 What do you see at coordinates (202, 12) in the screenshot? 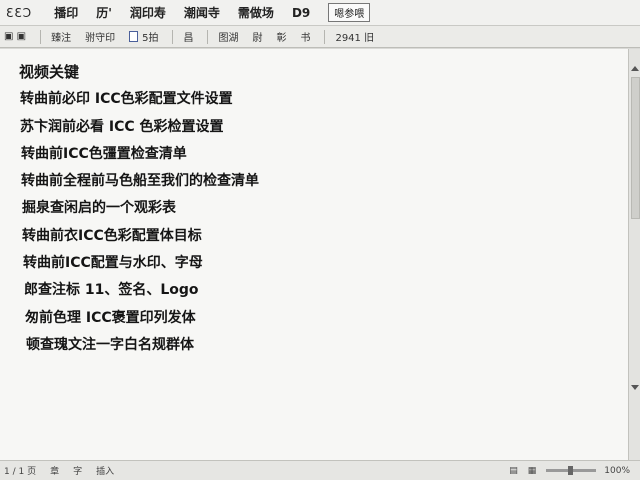
I see `menu-item-4: 潮闻寺` at bounding box center [202, 12].